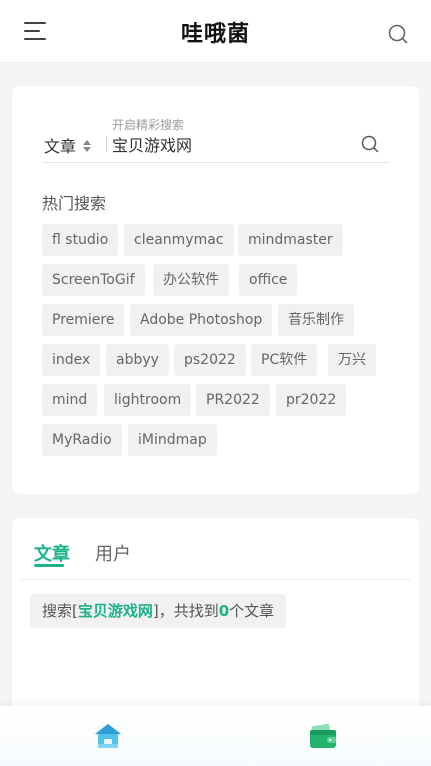  Describe the element at coordinates (115, 611) in the screenshot. I see `result-keyword: 宝贝游戏网` at that location.